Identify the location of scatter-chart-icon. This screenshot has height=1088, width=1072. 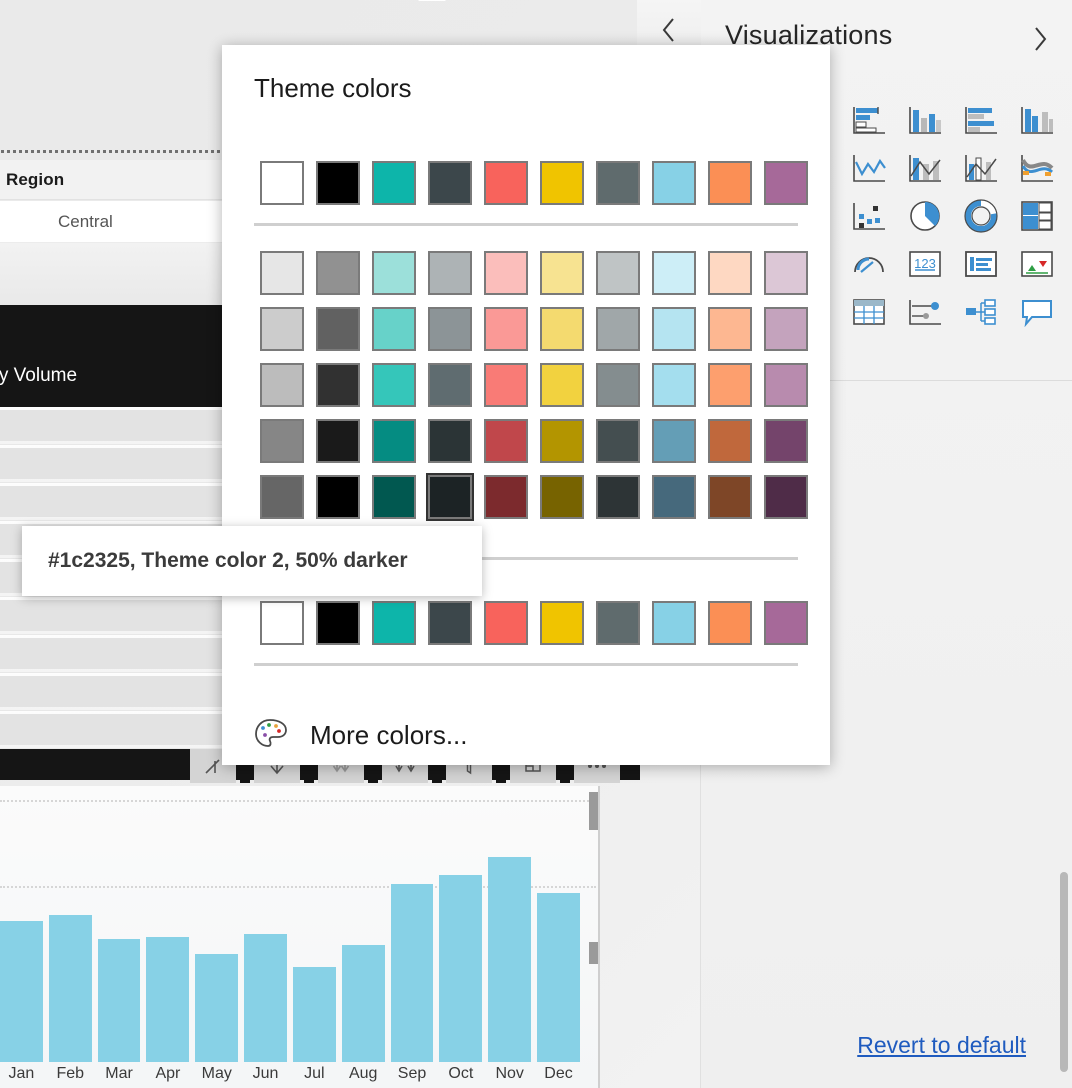
(869, 216).